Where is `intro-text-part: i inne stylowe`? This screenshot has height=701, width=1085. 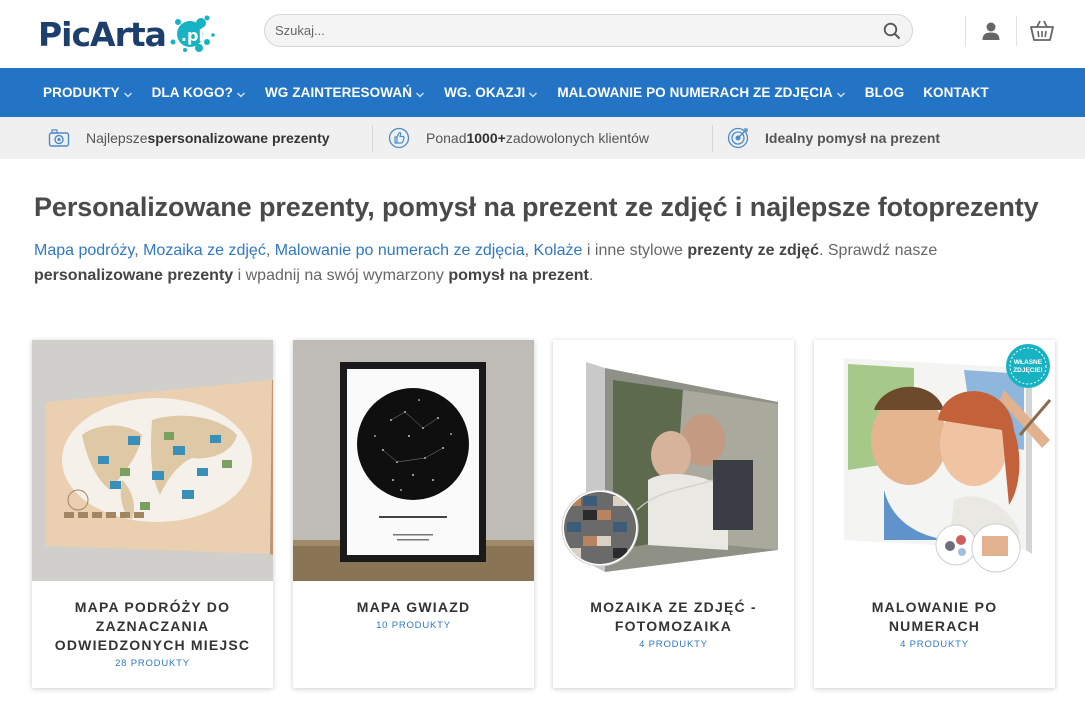
intro-text-part: i inne stylowe is located at coordinates (635, 250).